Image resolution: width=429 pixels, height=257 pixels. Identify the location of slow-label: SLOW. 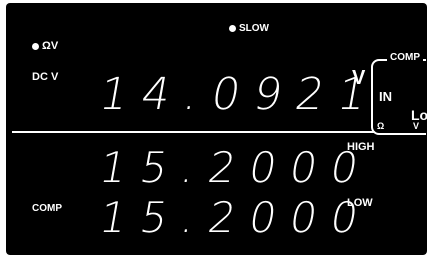
(254, 28).